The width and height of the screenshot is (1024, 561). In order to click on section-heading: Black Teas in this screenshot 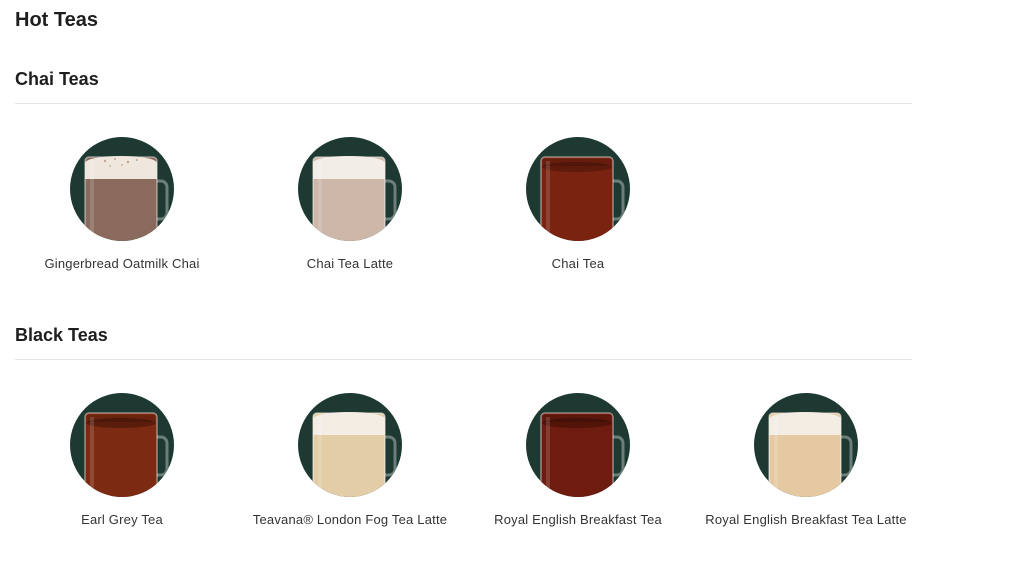, I will do `click(61, 335)`.